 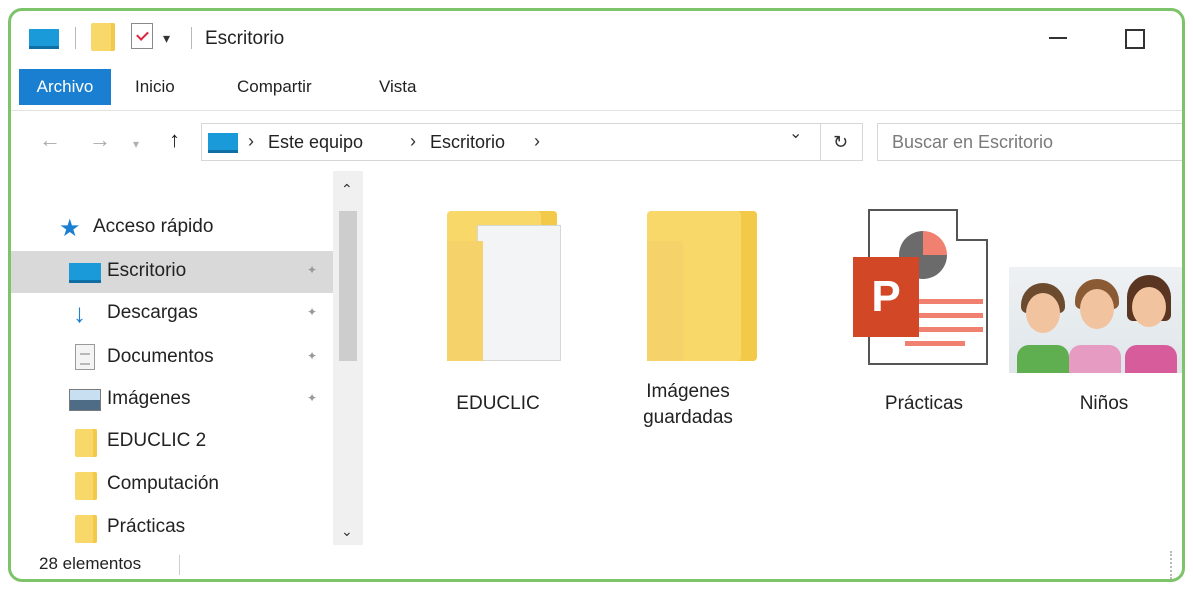 I want to click on sidebar-item-practicas: Prácticas, so click(x=172, y=528).